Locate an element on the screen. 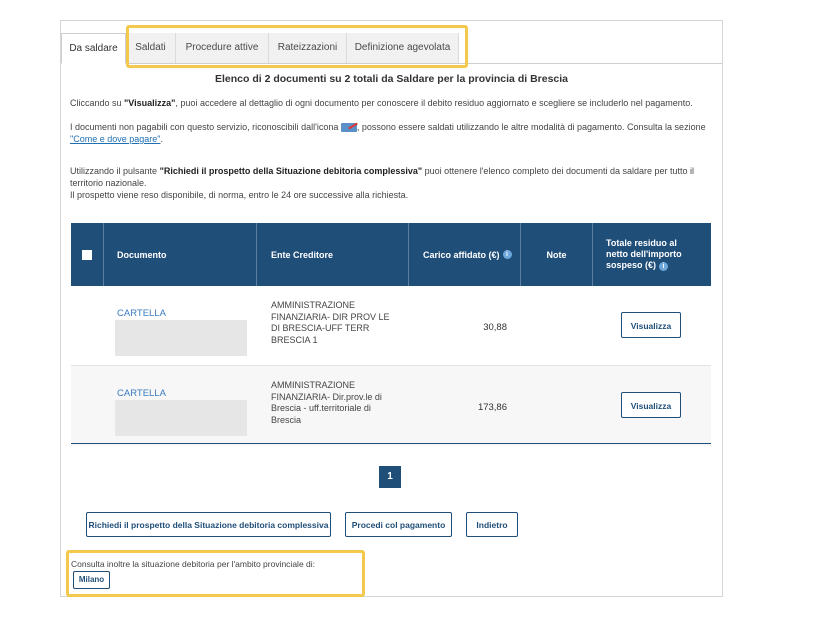 This screenshot has height=630, width=820. carico-affidato-cell: 30,88 is located at coordinates (495, 327).